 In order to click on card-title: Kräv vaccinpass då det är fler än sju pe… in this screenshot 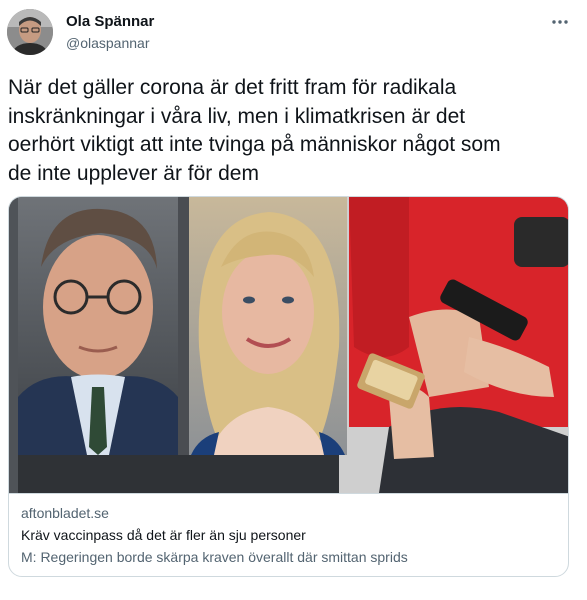, I will do `click(163, 535)`.